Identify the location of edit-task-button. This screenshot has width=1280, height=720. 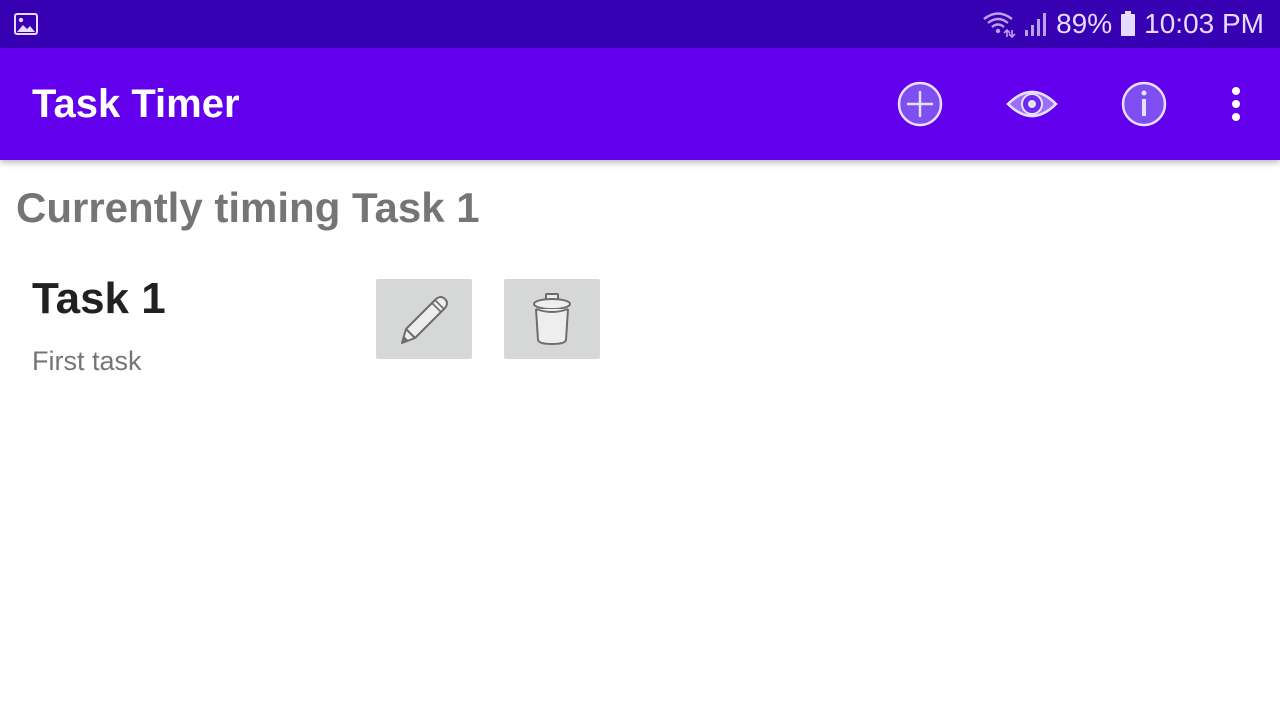
(424, 319).